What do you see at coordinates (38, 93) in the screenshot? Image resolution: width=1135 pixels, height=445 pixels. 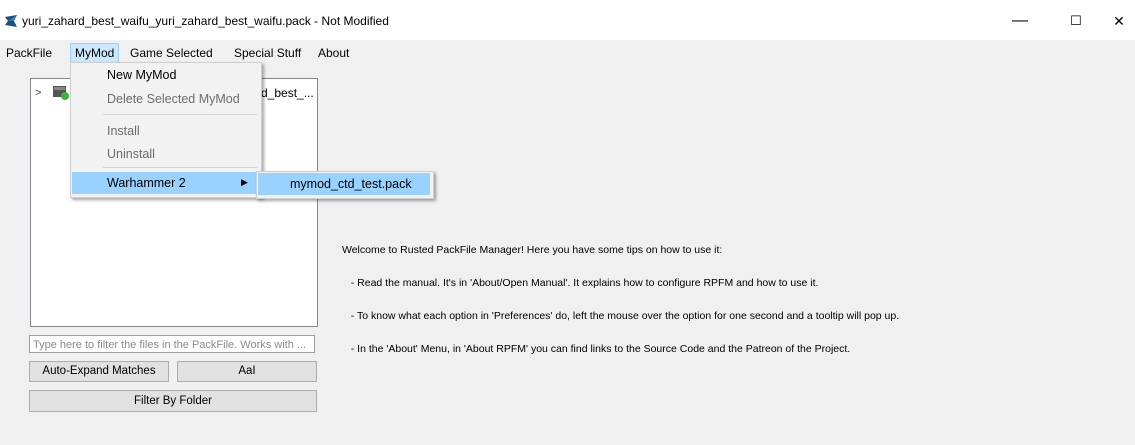 I see `expand-arrow-icon: >` at bounding box center [38, 93].